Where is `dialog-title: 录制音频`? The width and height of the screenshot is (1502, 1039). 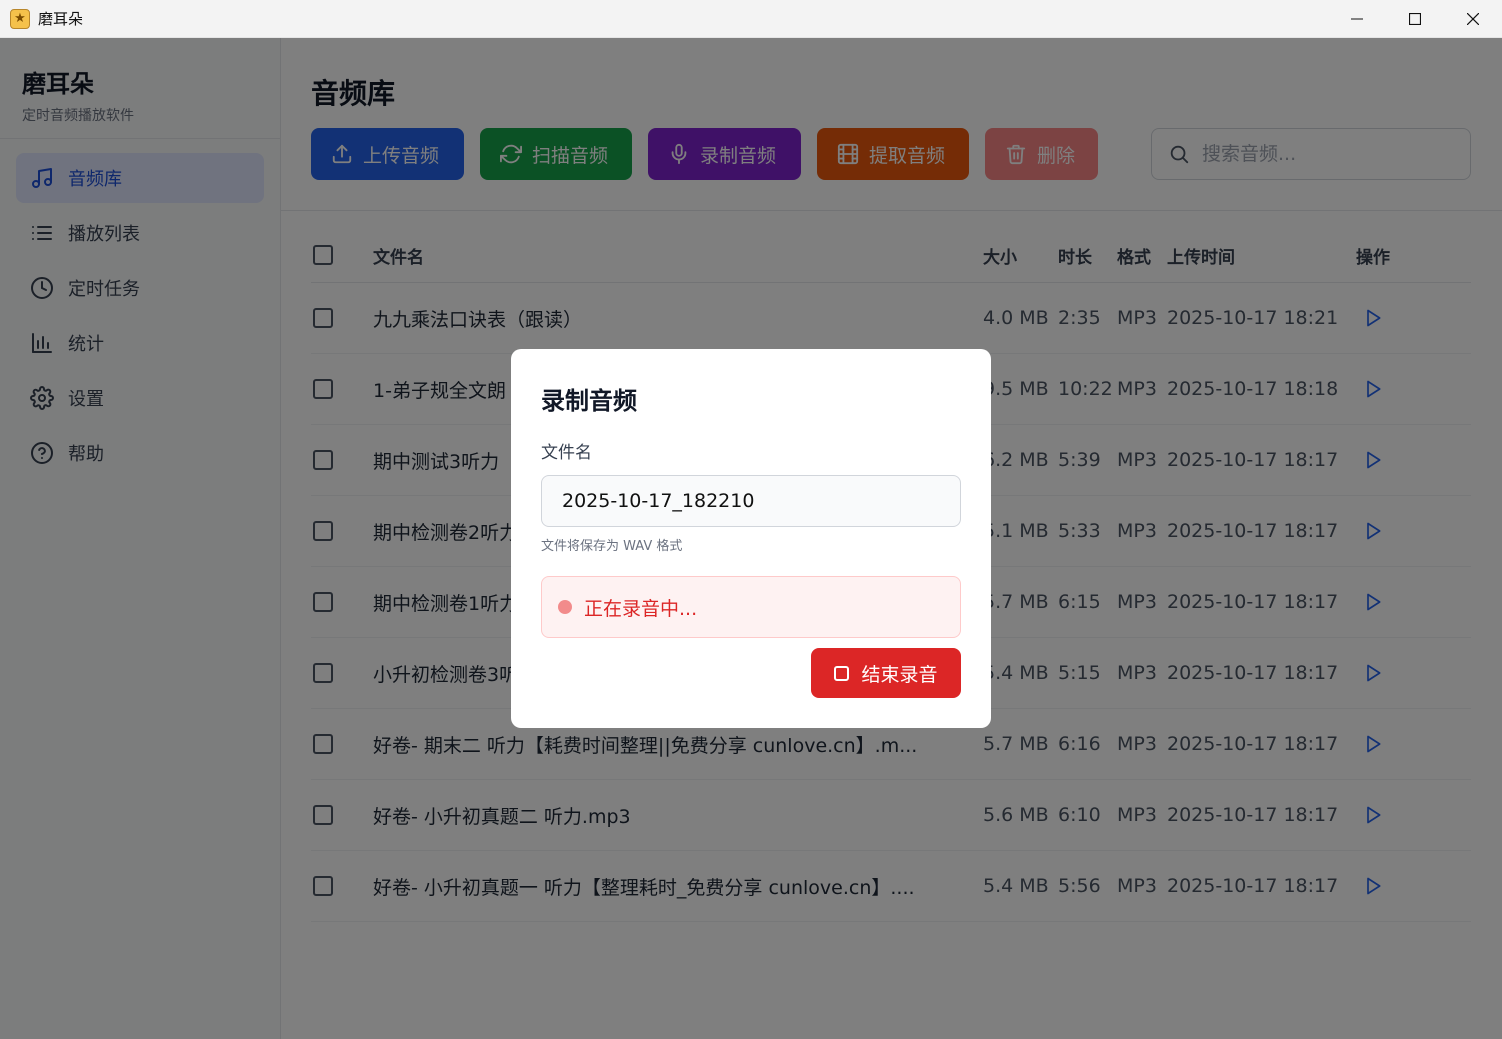 dialog-title: 录制音频 is located at coordinates (589, 401).